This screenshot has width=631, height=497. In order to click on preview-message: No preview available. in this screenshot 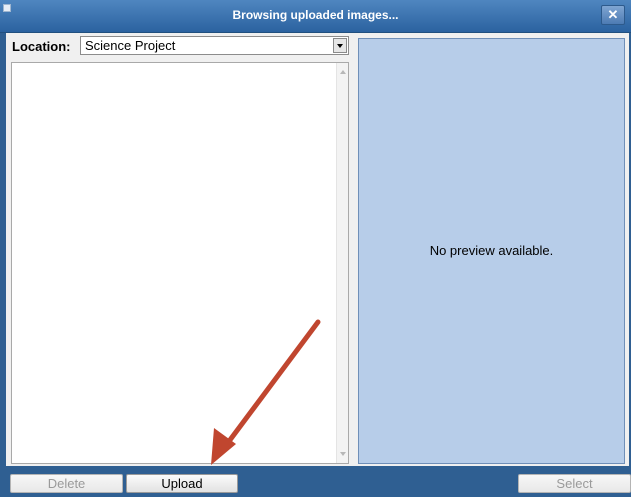, I will do `click(491, 250)`.